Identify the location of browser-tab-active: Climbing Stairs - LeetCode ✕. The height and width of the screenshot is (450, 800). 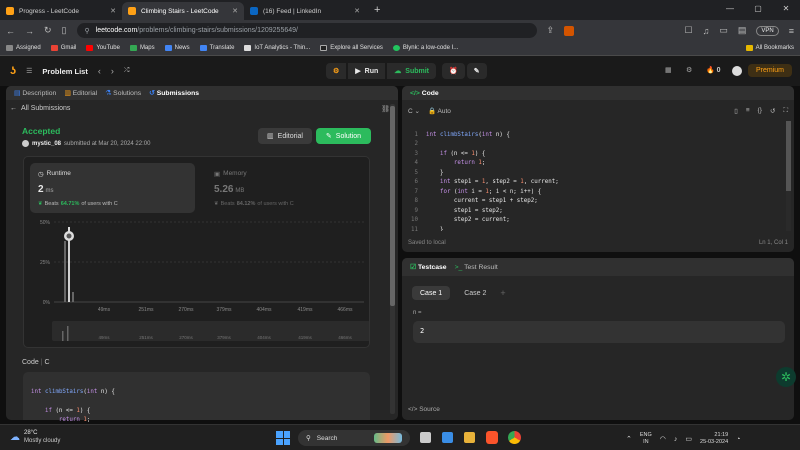
(183, 11).